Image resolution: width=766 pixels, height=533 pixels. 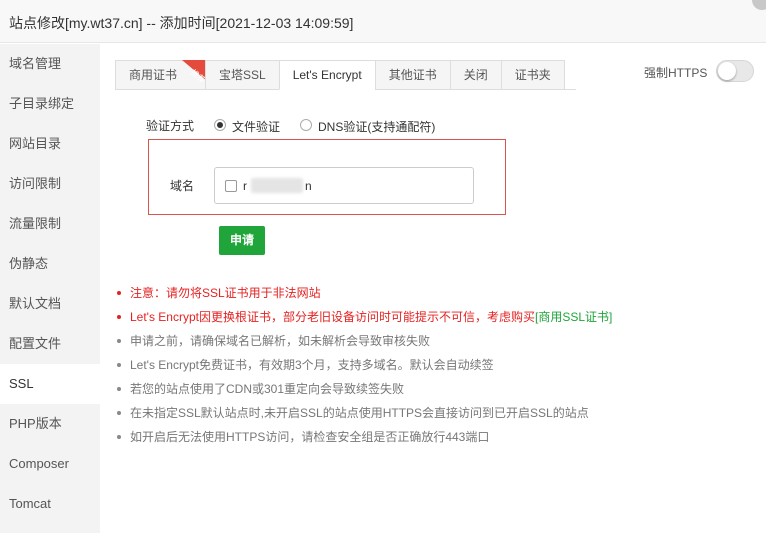 I want to click on list-item: 若您的站点使用了CDN或301重定向会导致续签失败, so click(x=363, y=390).